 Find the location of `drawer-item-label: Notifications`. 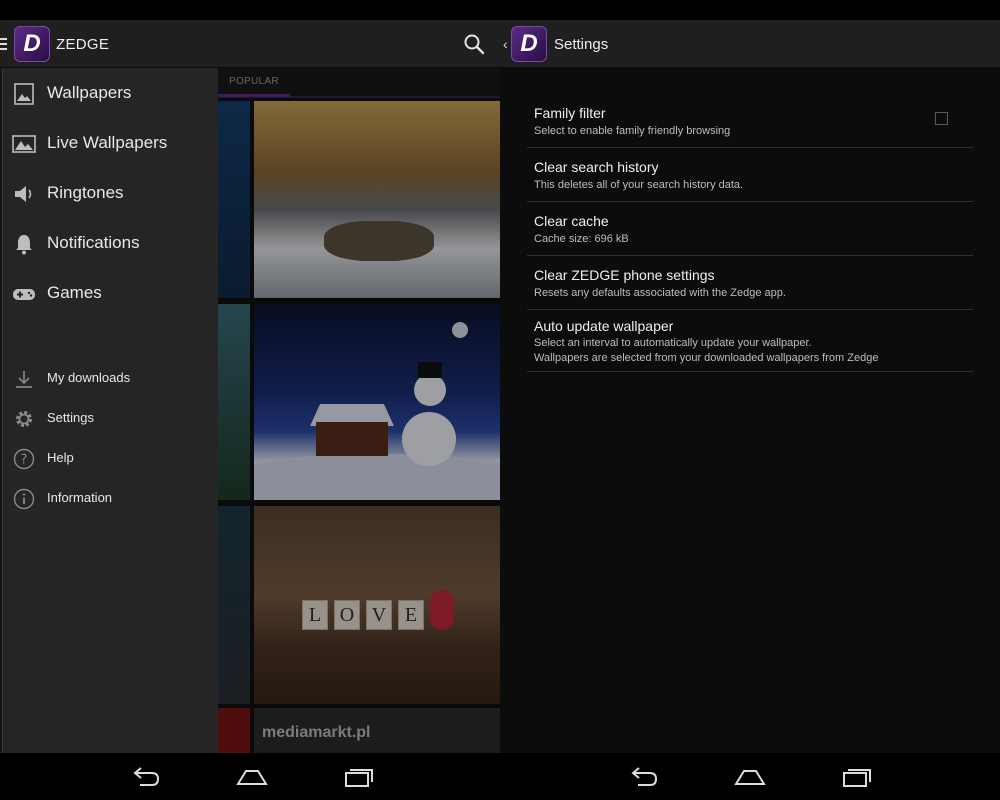

drawer-item-label: Notifications is located at coordinates (93, 242).